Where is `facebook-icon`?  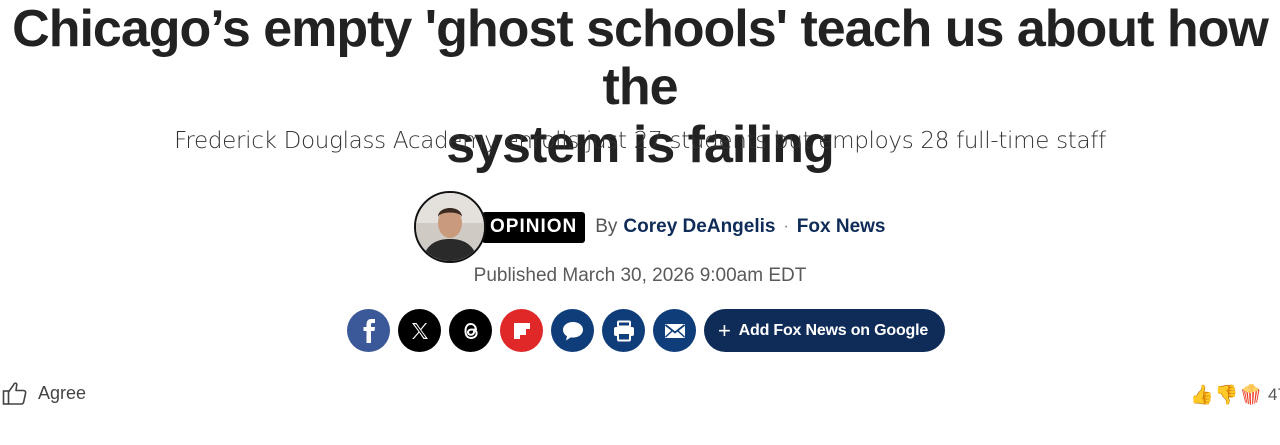
facebook-icon is located at coordinates (369, 330).